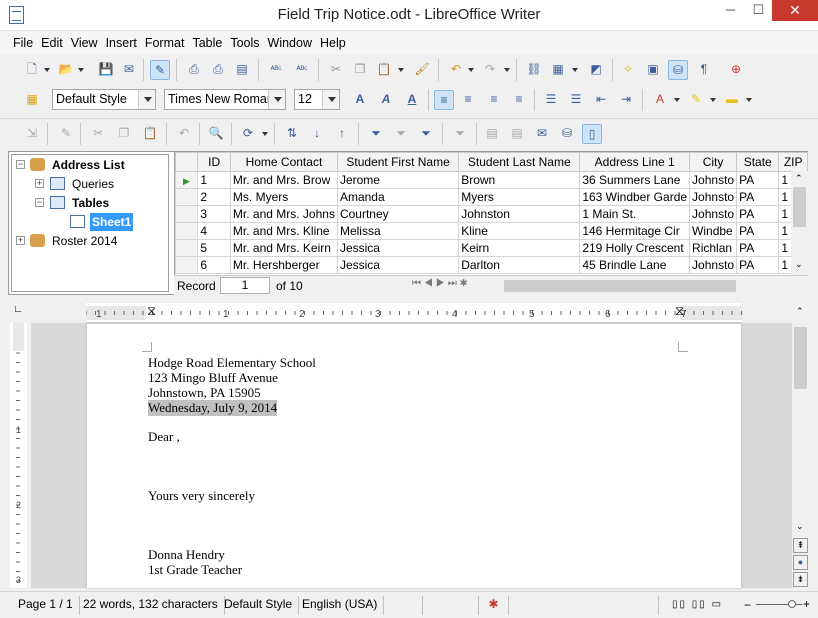 Image resolution: width=818 pixels, height=618 pixels. I want to click on bullets-icon: ☰, so click(576, 100).